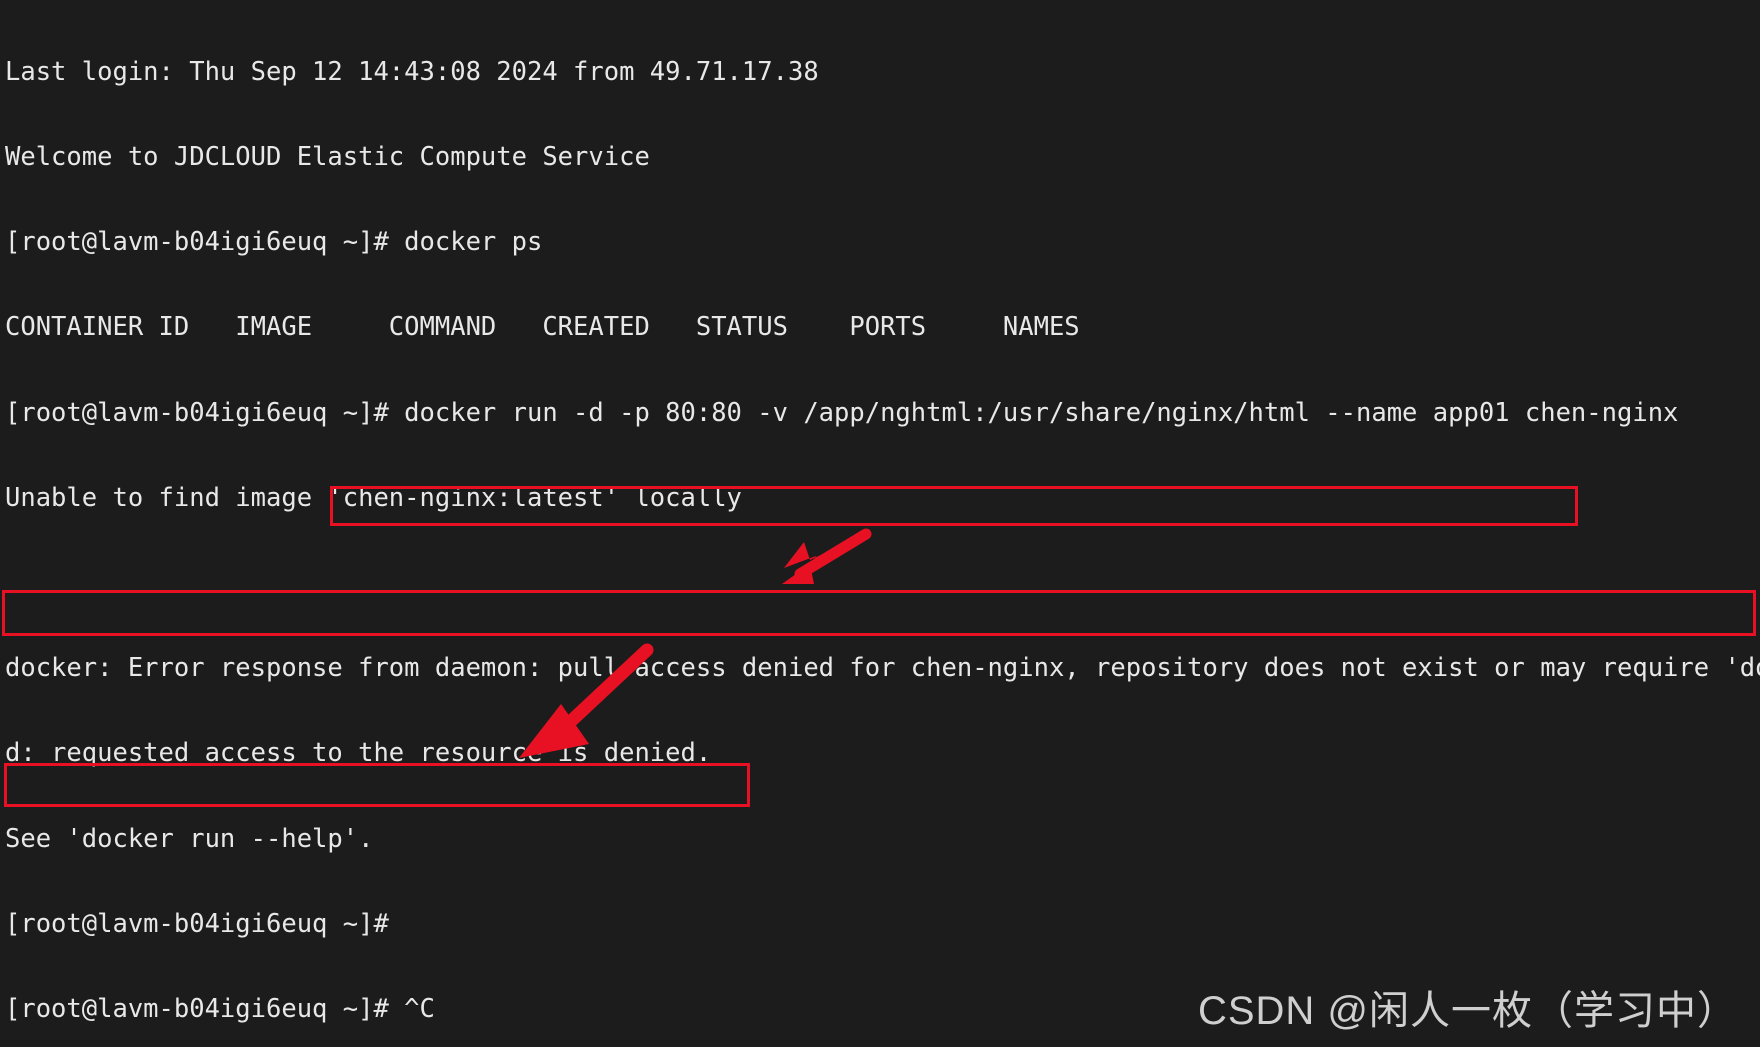  I want to click on terminal-line-prompt-empty: [root@lavm-b04igi6euq ~]#, so click(197, 923).